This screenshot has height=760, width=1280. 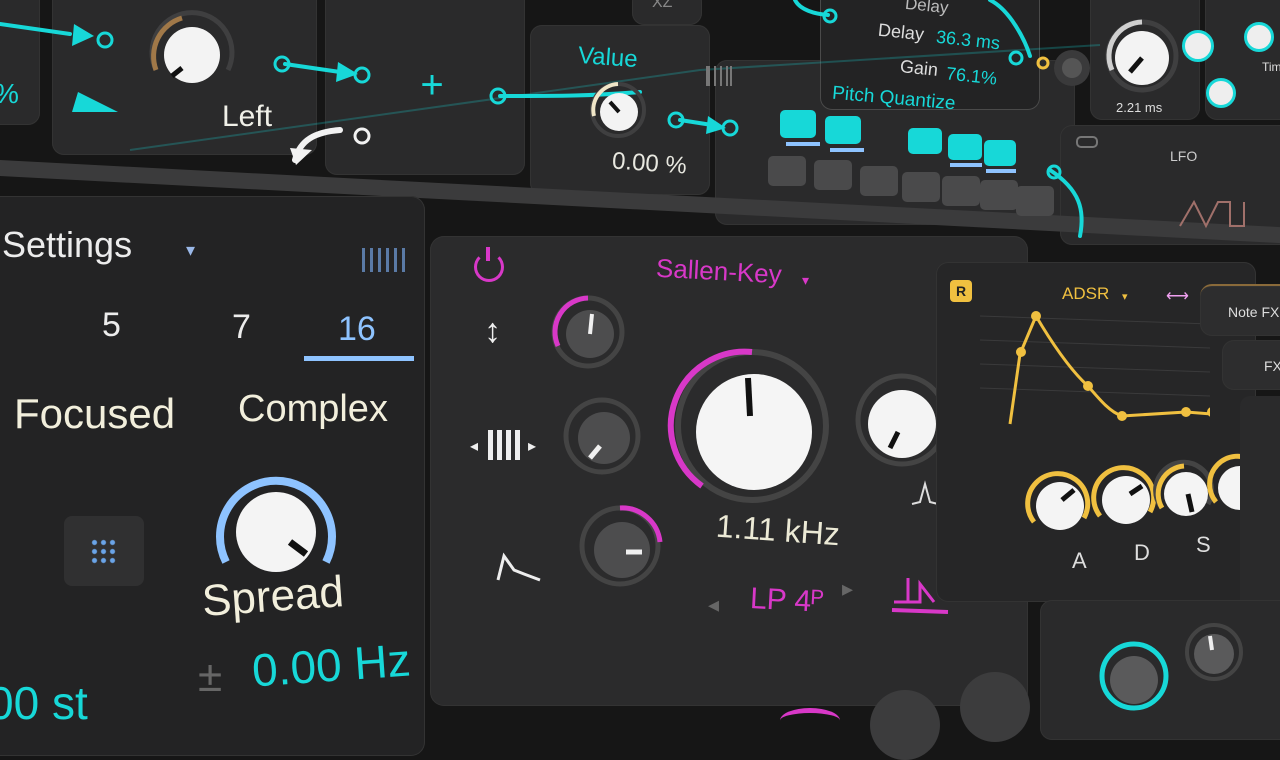 I want to click on lfo-wave, so click(x=1212, y=214).